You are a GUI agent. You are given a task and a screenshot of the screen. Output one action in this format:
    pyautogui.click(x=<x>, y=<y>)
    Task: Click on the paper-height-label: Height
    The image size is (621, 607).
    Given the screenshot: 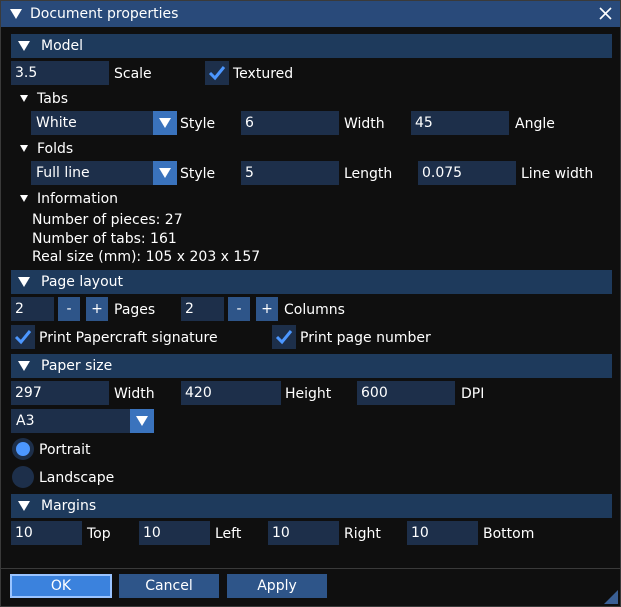 What is the action you would take?
    pyautogui.click(x=308, y=394)
    